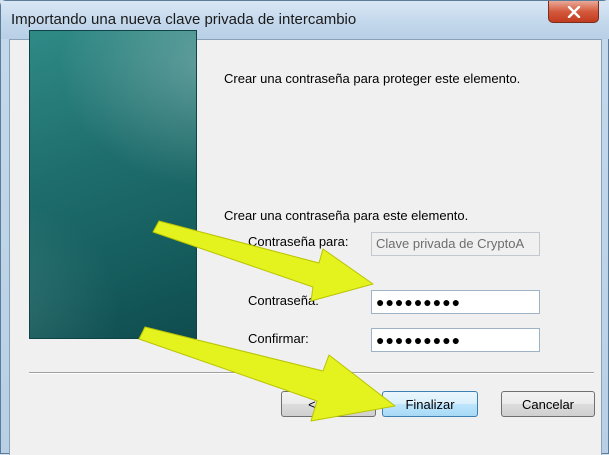 The image size is (609, 455). What do you see at coordinates (430, 404) in the screenshot?
I see `finish-button: Finalizar` at bounding box center [430, 404].